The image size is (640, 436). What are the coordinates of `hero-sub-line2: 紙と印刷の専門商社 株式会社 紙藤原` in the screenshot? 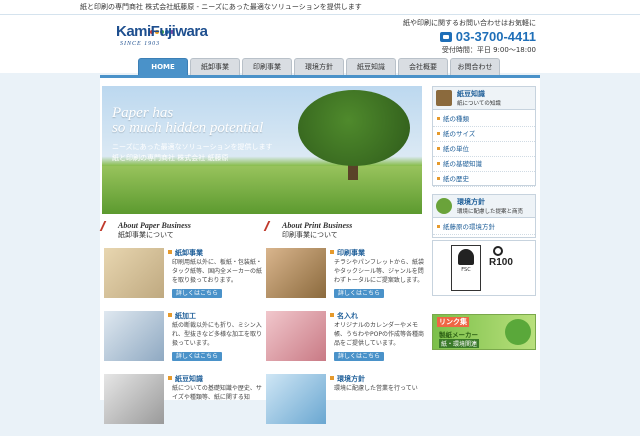 It's located at (170, 158).